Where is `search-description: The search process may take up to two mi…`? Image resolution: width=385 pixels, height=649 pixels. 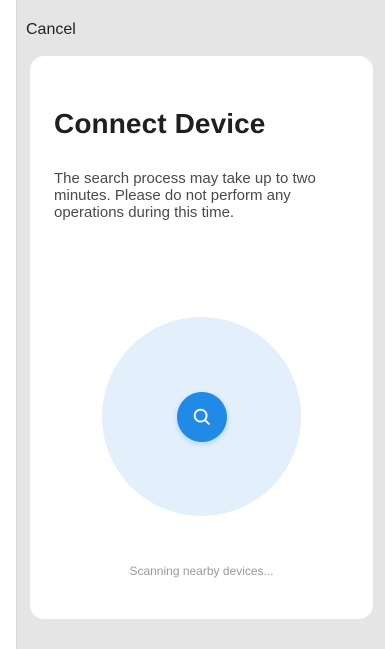 search-description: The search process may take up to two mi… is located at coordinates (185, 195).